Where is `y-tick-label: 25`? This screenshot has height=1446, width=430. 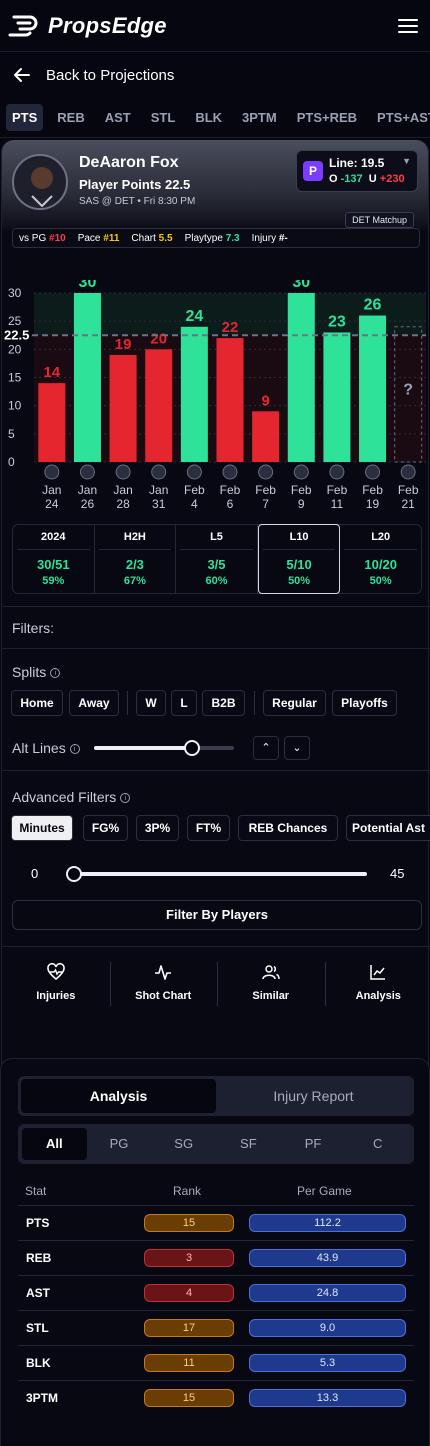
y-tick-label: 25 is located at coordinates (15, 321).